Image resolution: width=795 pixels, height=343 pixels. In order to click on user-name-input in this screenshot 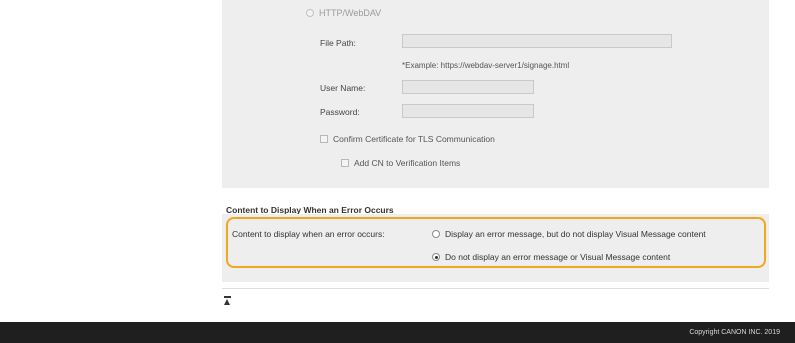, I will do `click(468, 87)`.